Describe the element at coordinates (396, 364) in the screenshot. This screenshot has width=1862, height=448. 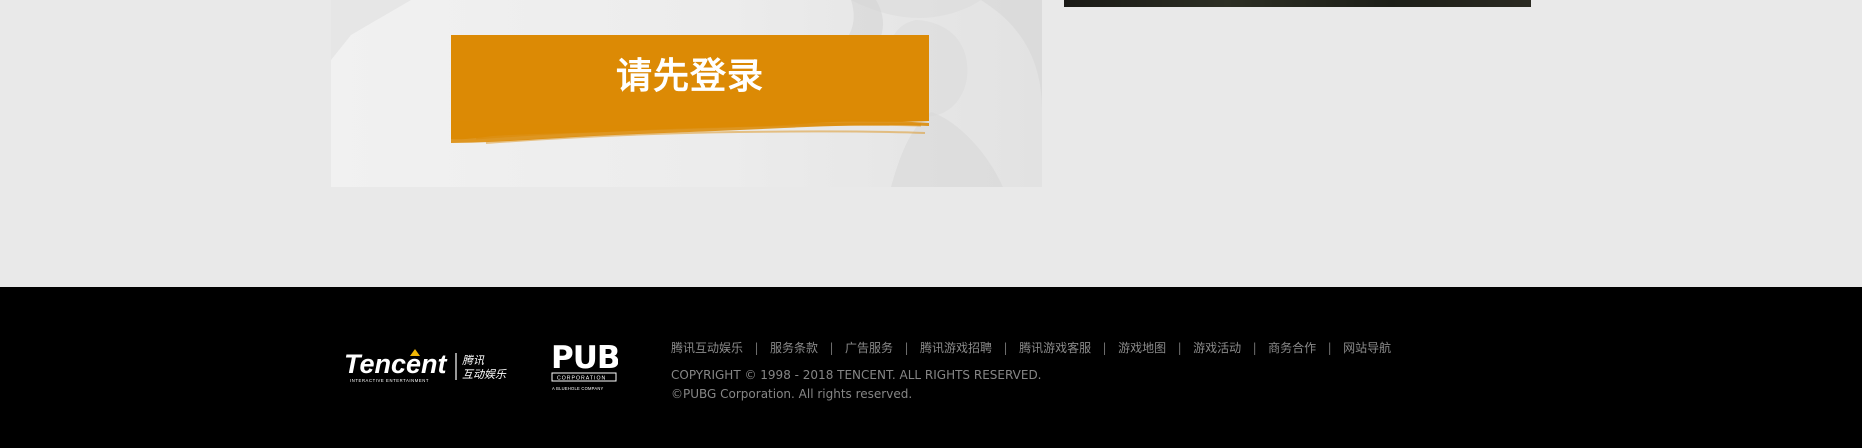
I see `tencent-wordmark: Tencent` at that location.